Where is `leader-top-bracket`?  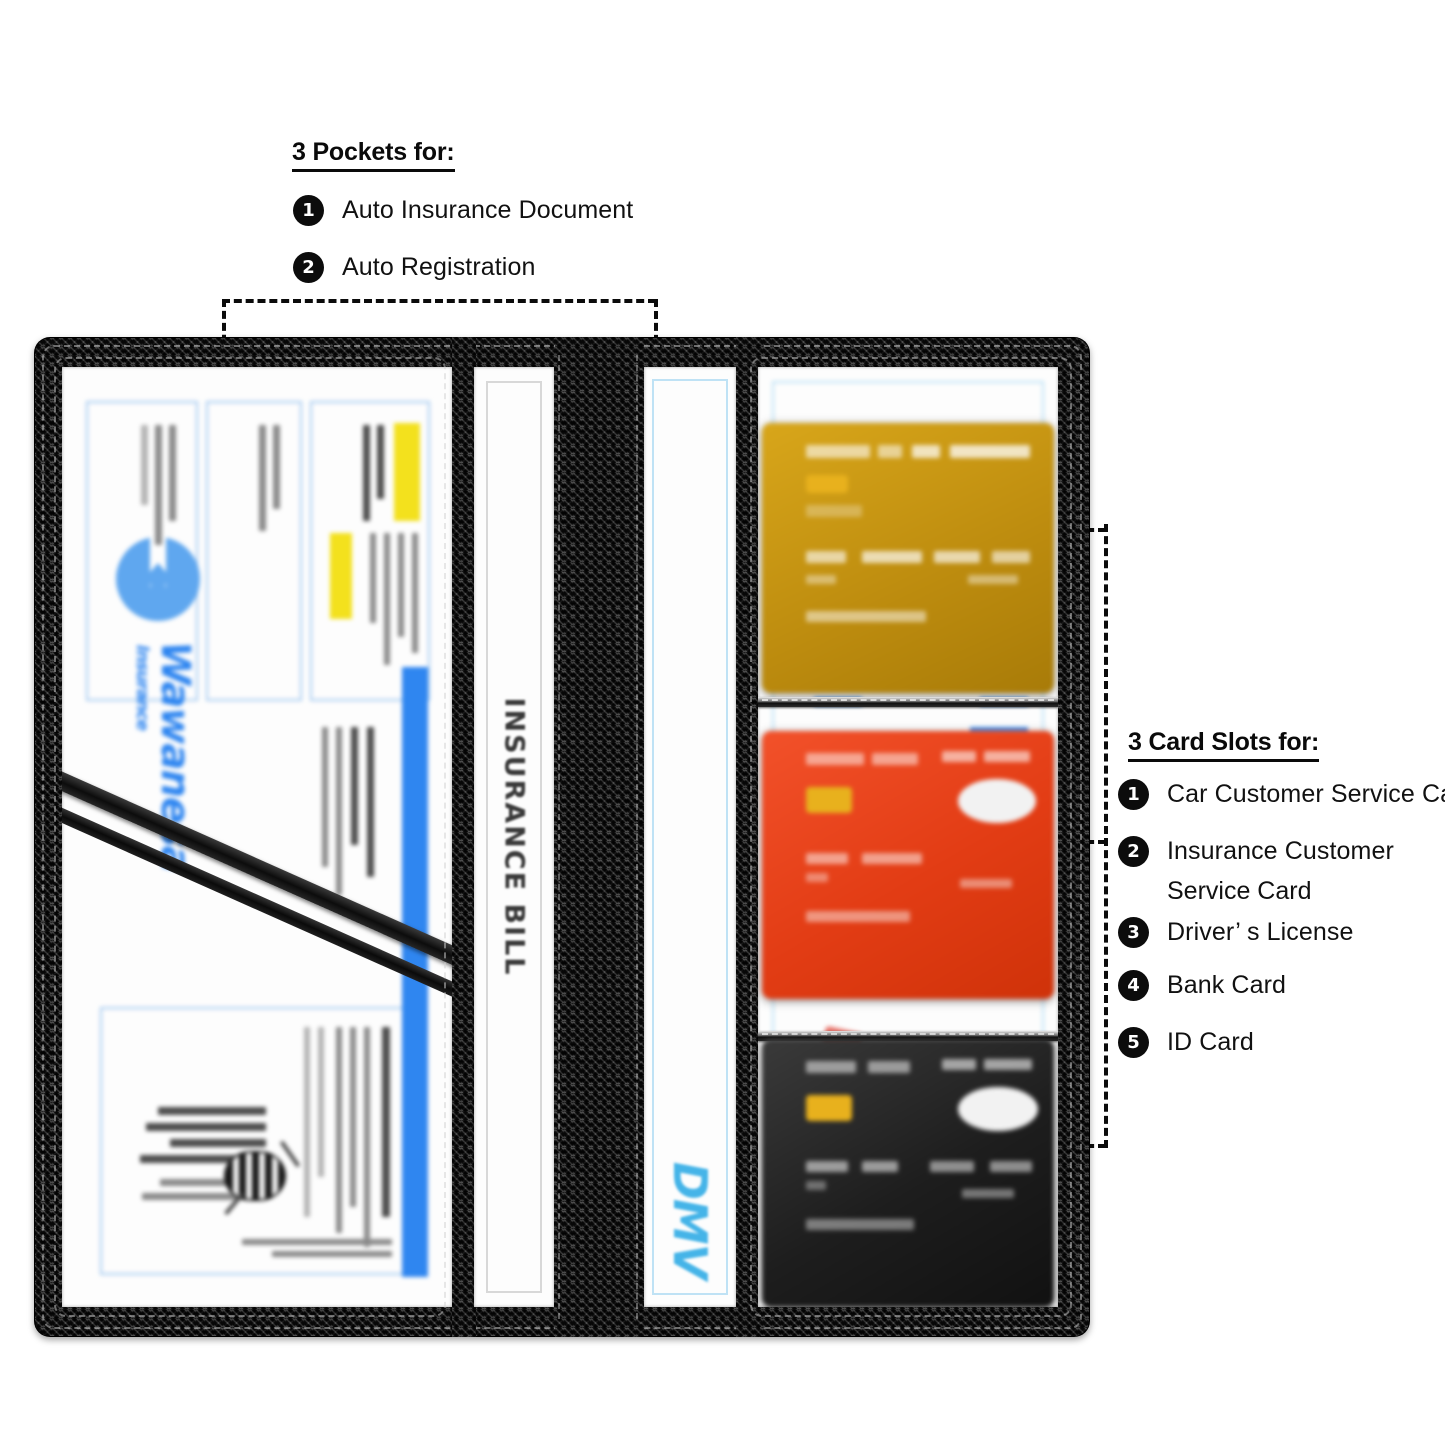 leader-top-bracket is located at coordinates (439, 301).